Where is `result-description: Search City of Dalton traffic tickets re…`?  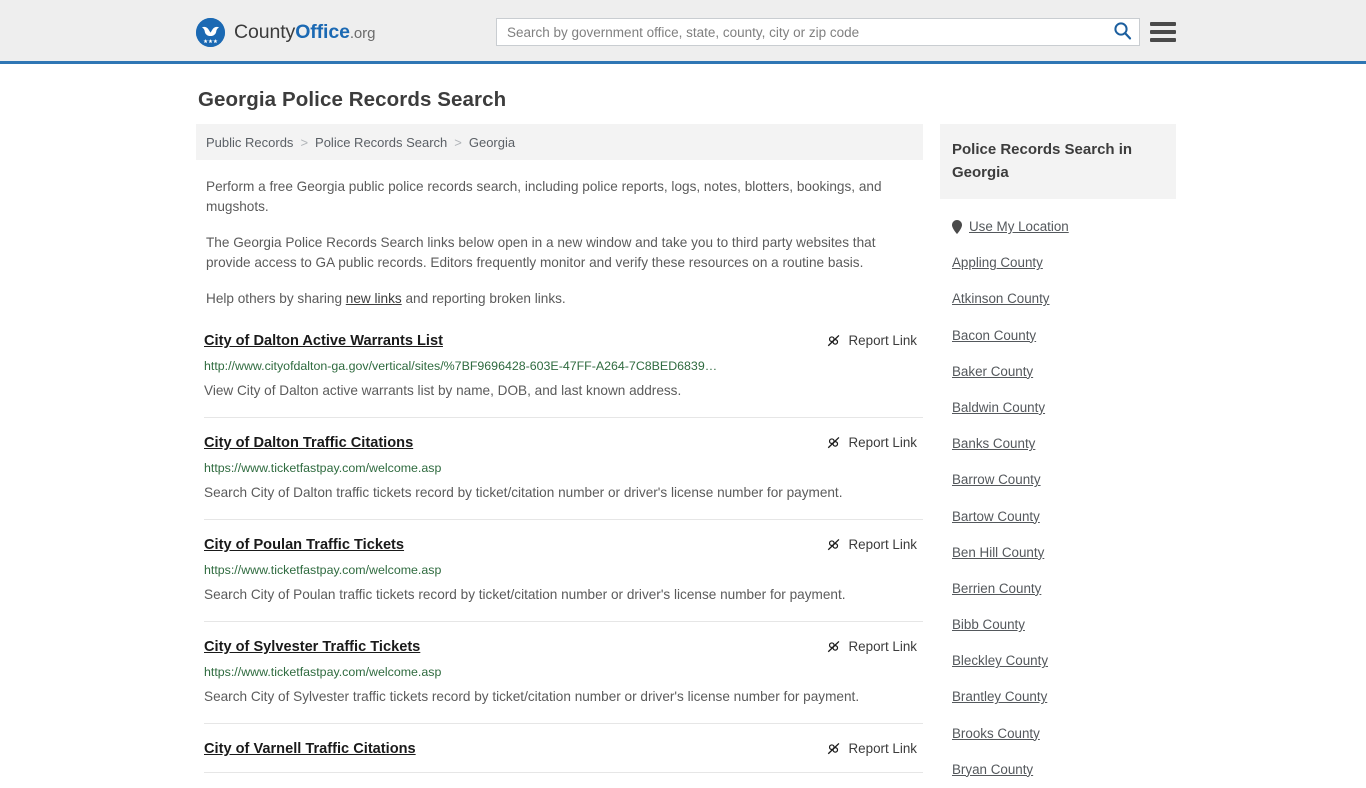
result-description: Search City of Dalton traffic tickets re… is located at coordinates (523, 492).